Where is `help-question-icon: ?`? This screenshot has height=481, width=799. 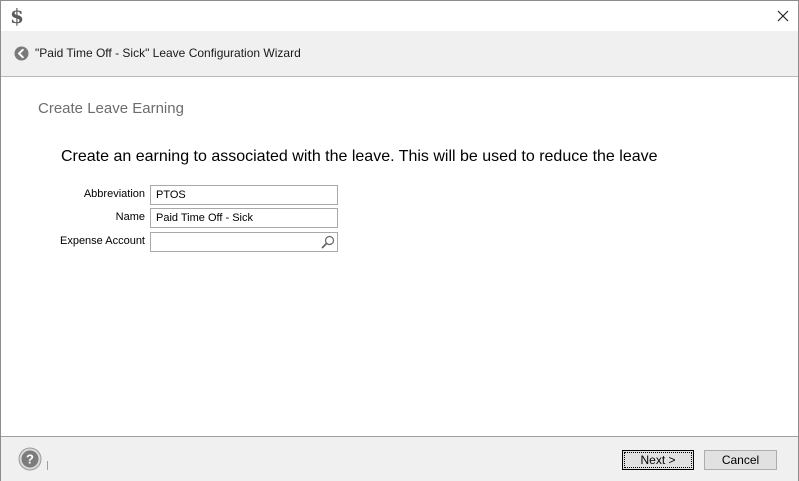 help-question-icon: ? is located at coordinates (30, 459).